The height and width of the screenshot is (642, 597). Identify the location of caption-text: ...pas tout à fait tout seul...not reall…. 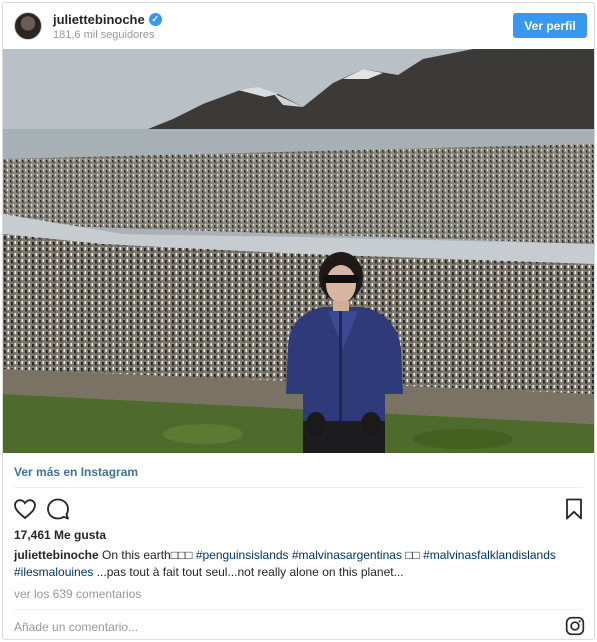
(248, 572).